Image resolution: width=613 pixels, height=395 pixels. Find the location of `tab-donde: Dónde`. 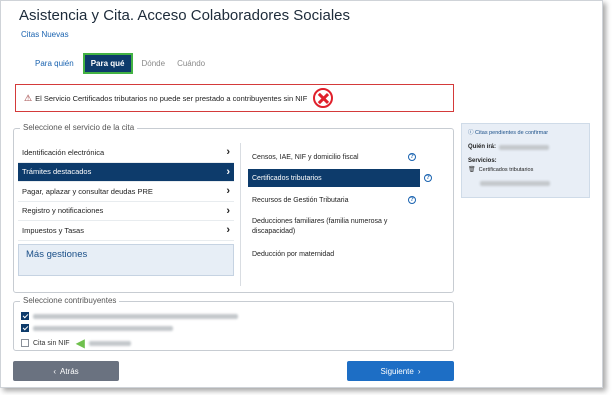

tab-donde: Dónde is located at coordinates (154, 63).